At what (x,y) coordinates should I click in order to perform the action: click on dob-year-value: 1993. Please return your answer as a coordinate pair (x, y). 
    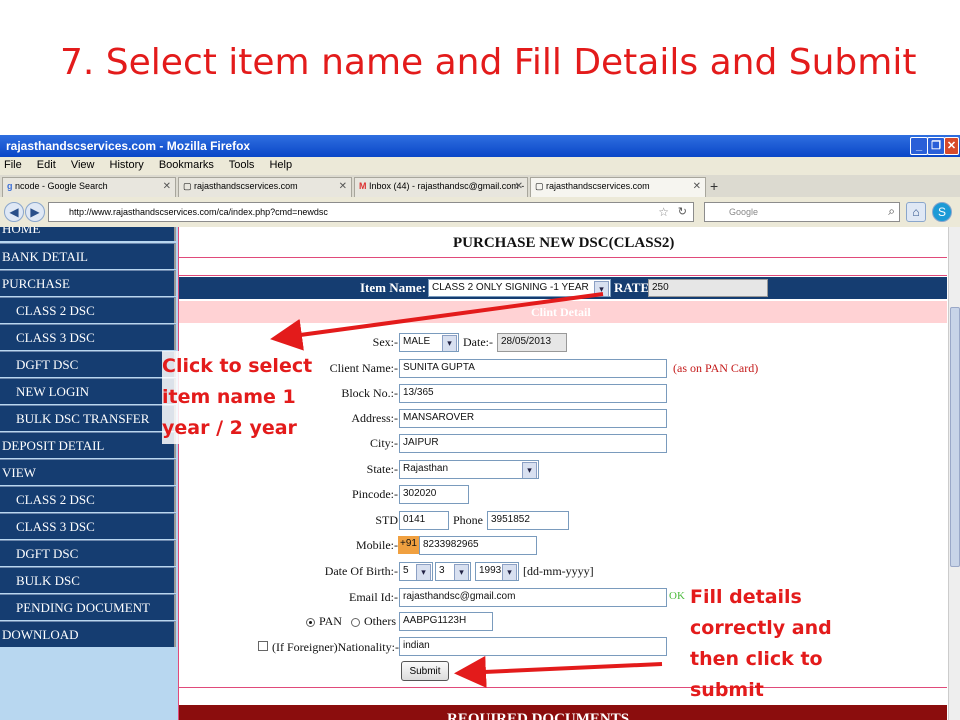
    Looking at the image, I should click on (490, 570).